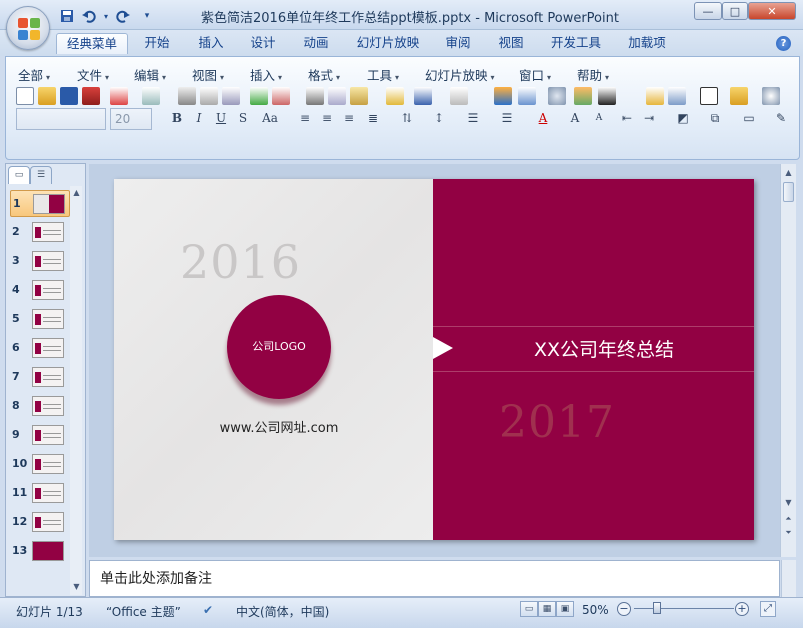  What do you see at coordinates (270, 118) in the screenshot?
I see `change-case-button: Aa` at bounding box center [270, 118].